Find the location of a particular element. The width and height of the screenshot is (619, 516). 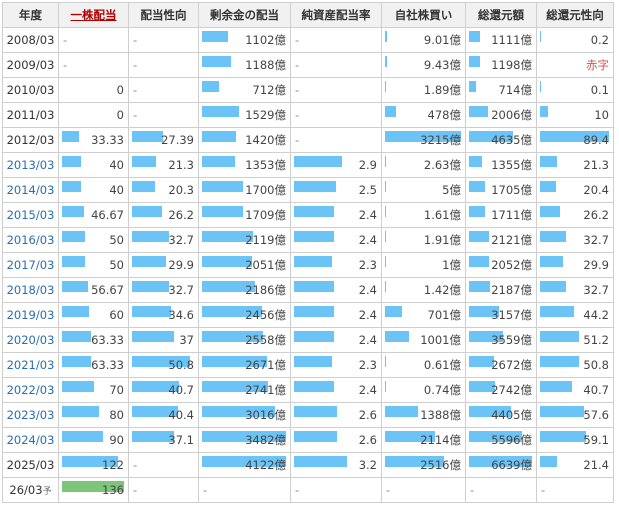

table-row: 2020/03 63.33 37 2558億 2.4 1001億 3559億 51.2 is located at coordinates (308, 340).